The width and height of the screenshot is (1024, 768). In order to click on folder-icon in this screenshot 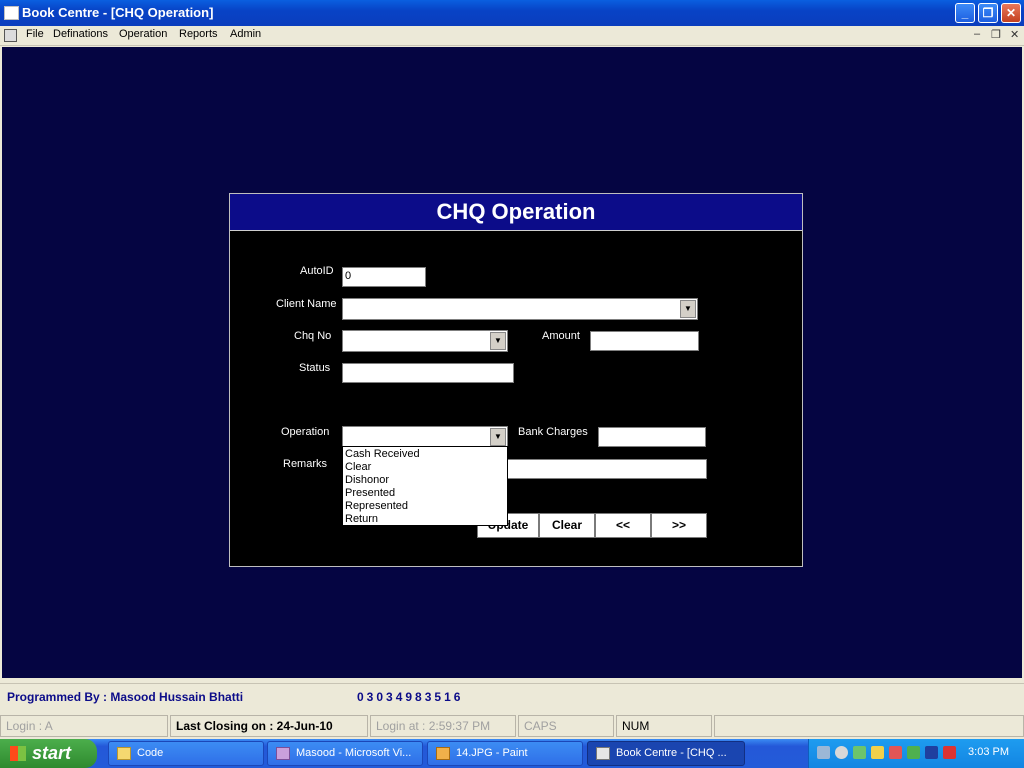, I will do `click(124, 753)`.